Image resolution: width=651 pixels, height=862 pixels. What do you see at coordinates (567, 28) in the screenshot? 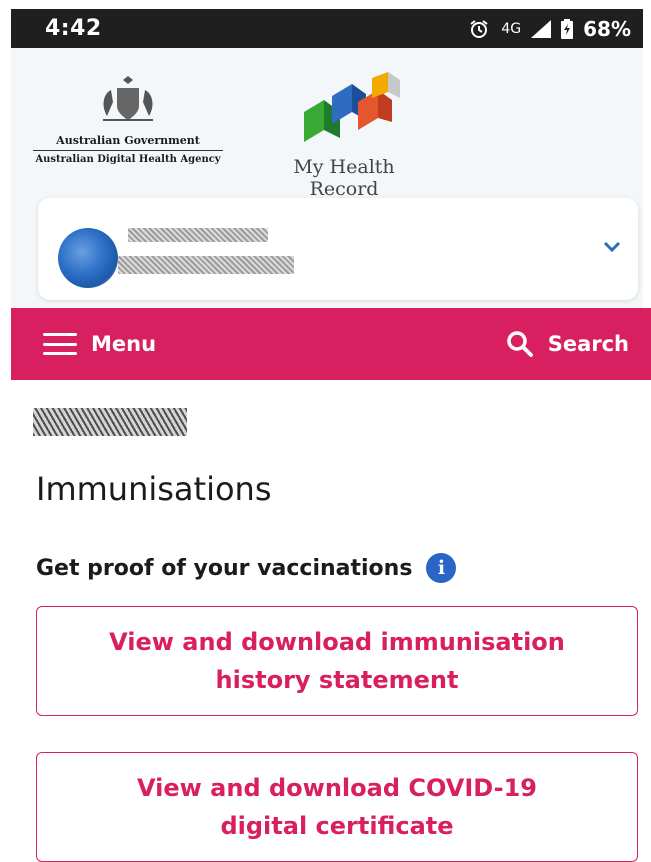
I see `battery-charging-icon` at bounding box center [567, 28].